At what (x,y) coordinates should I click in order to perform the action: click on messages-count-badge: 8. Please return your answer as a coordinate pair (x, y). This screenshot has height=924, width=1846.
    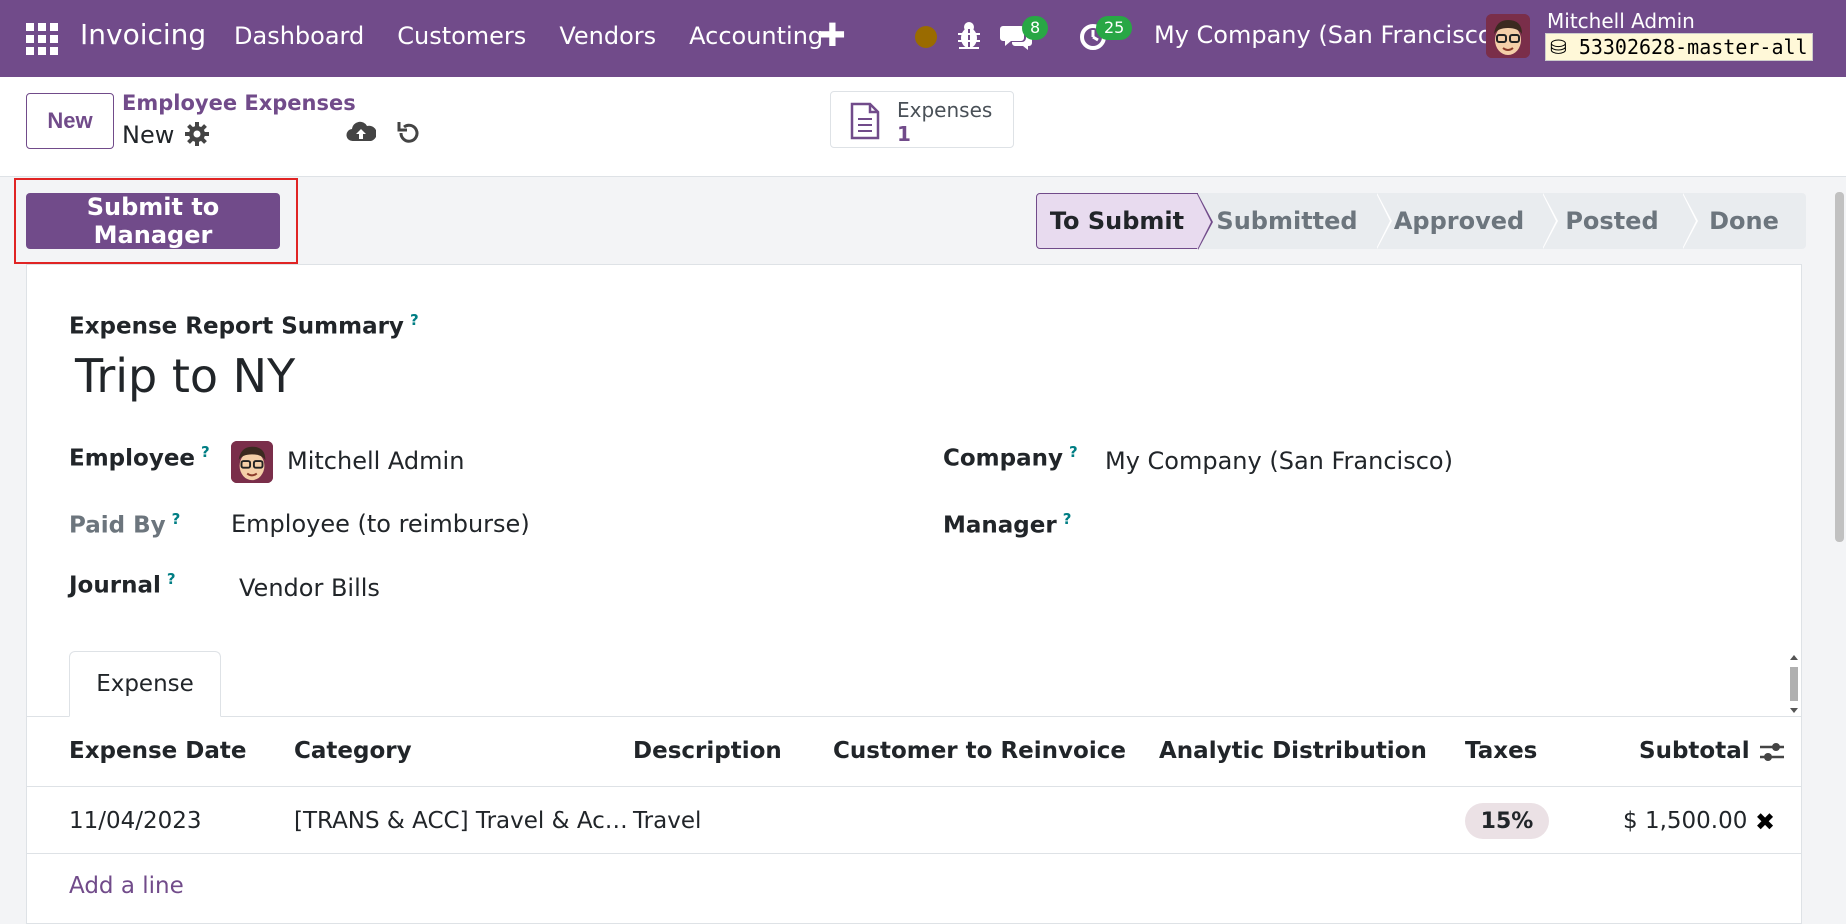
    Looking at the image, I should click on (1035, 28).